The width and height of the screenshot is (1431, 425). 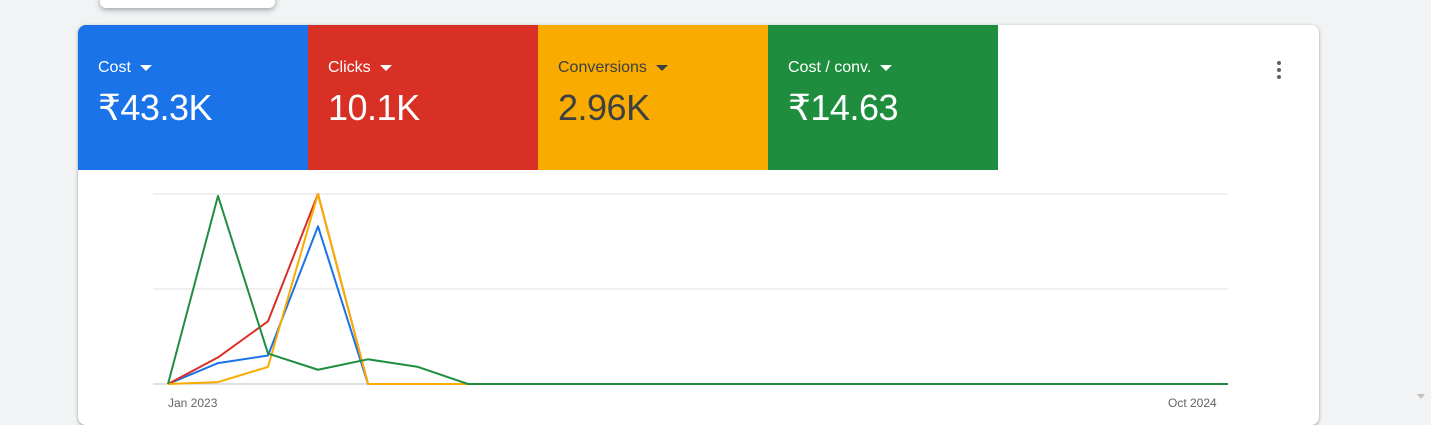 I want to click on scorecard-conversions: Conversions 2.96K, so click(x=653, y=97).